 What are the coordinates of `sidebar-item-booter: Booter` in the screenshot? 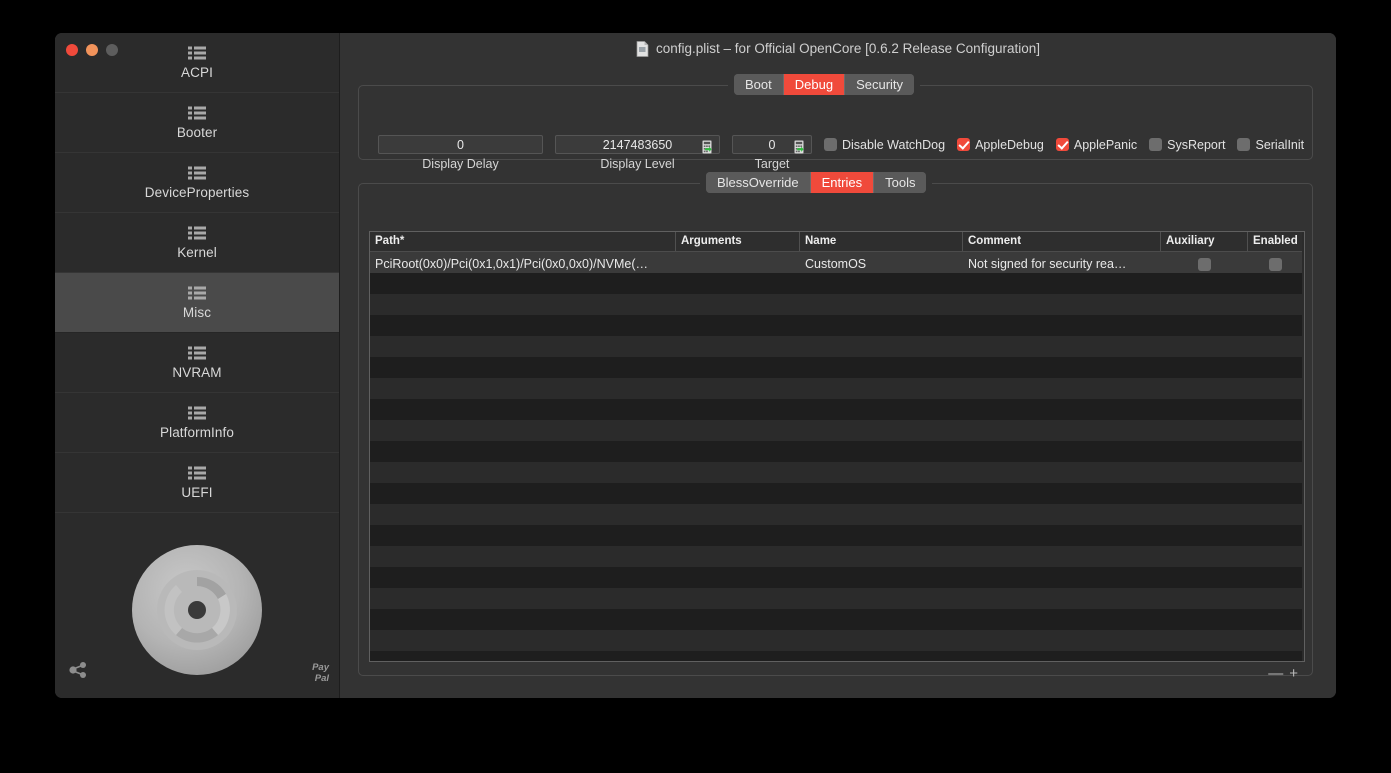 It's located at (197, 123).